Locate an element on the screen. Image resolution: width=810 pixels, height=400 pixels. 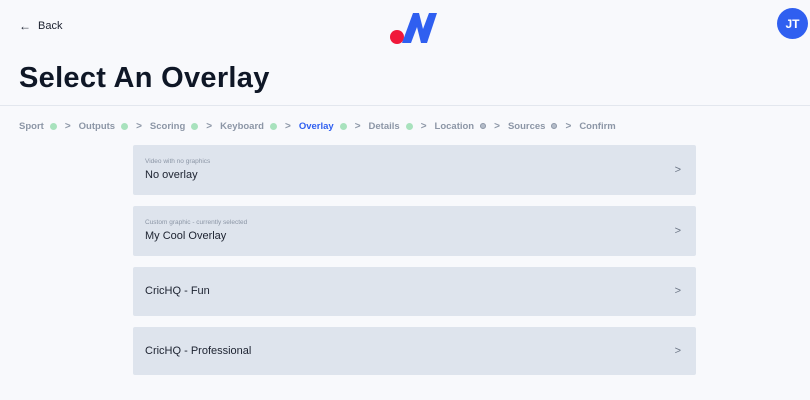
option-label: CricHQ - Professional is located at coordinates (198, 351).